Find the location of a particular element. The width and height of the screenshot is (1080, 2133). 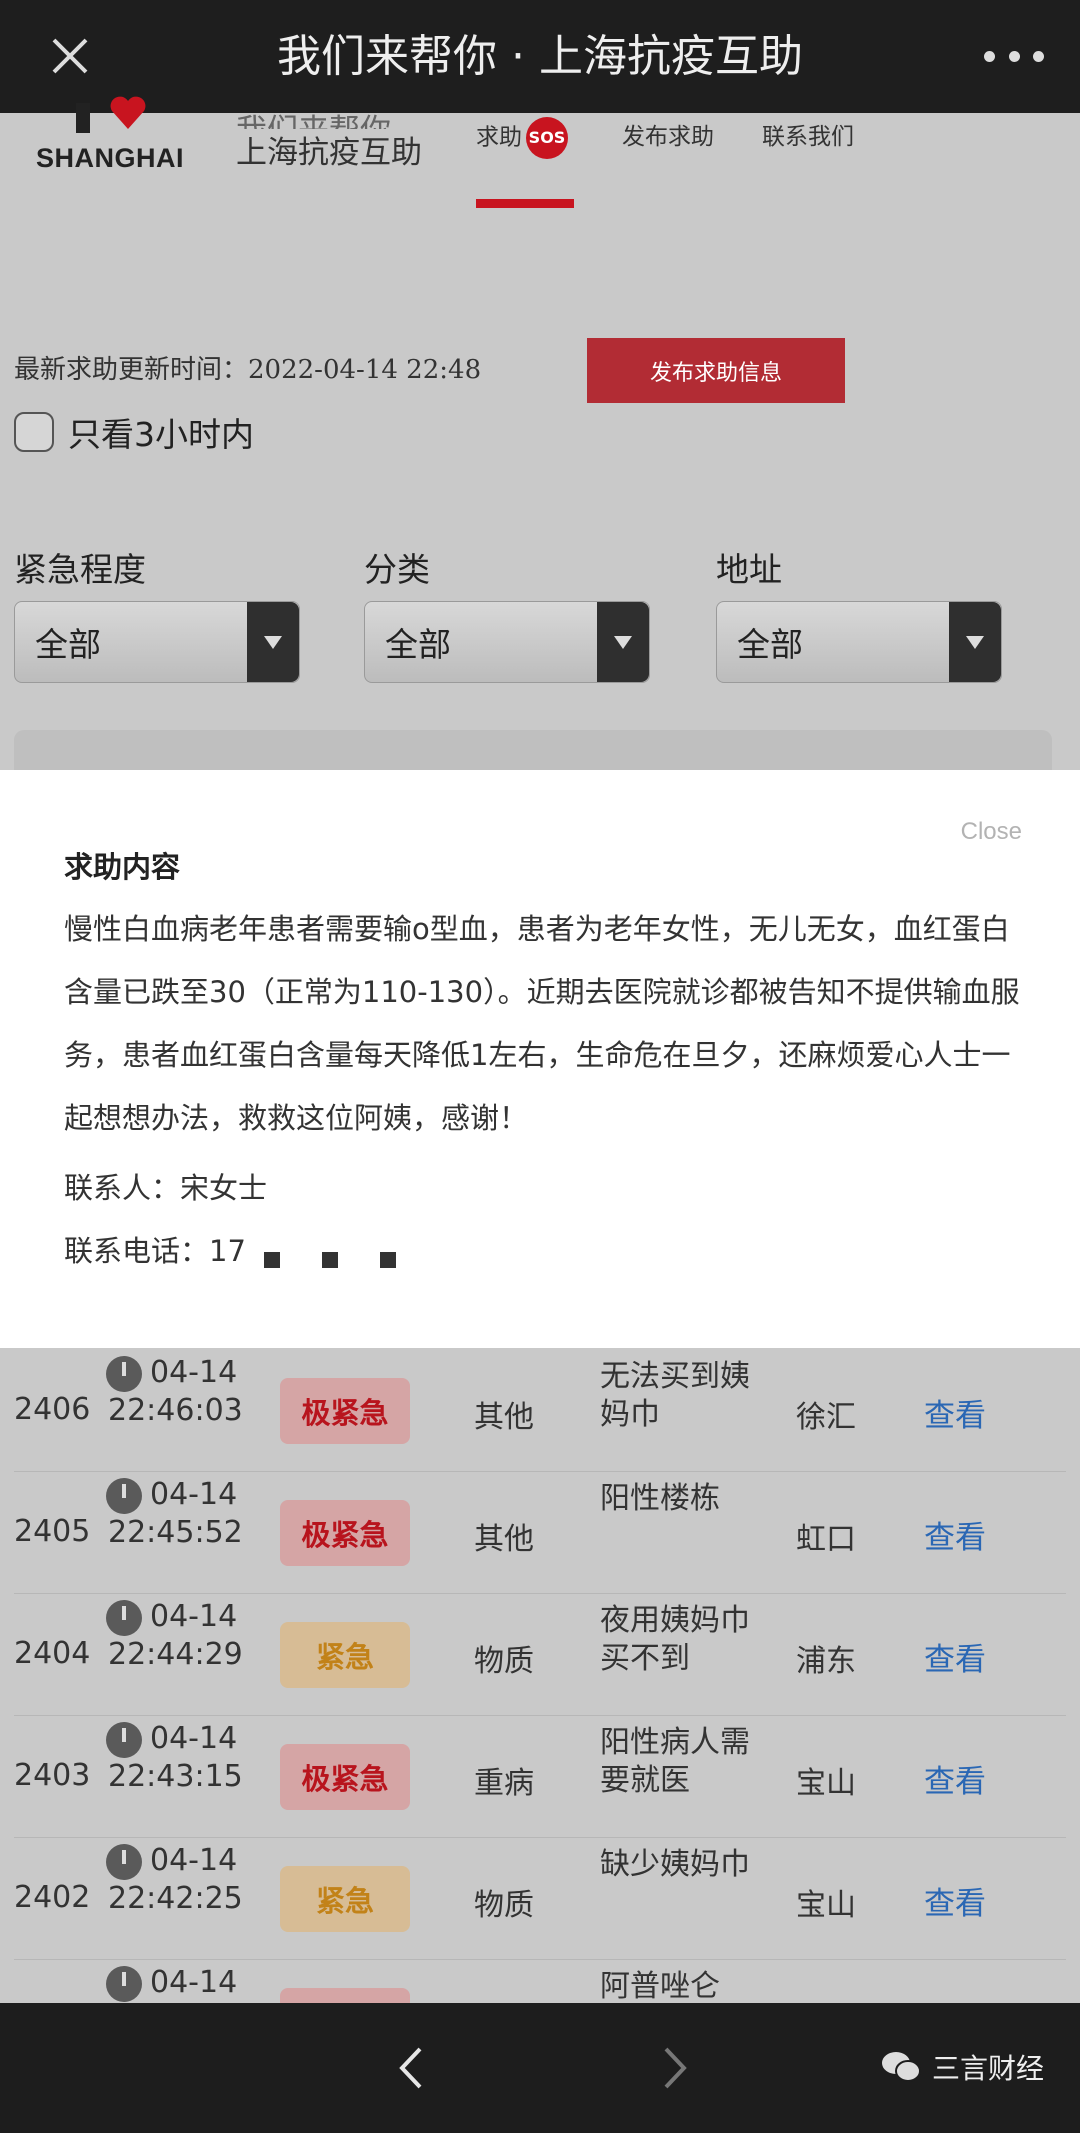

only-3h-label: 只看3小时内 is located at coordinates (161, 434).